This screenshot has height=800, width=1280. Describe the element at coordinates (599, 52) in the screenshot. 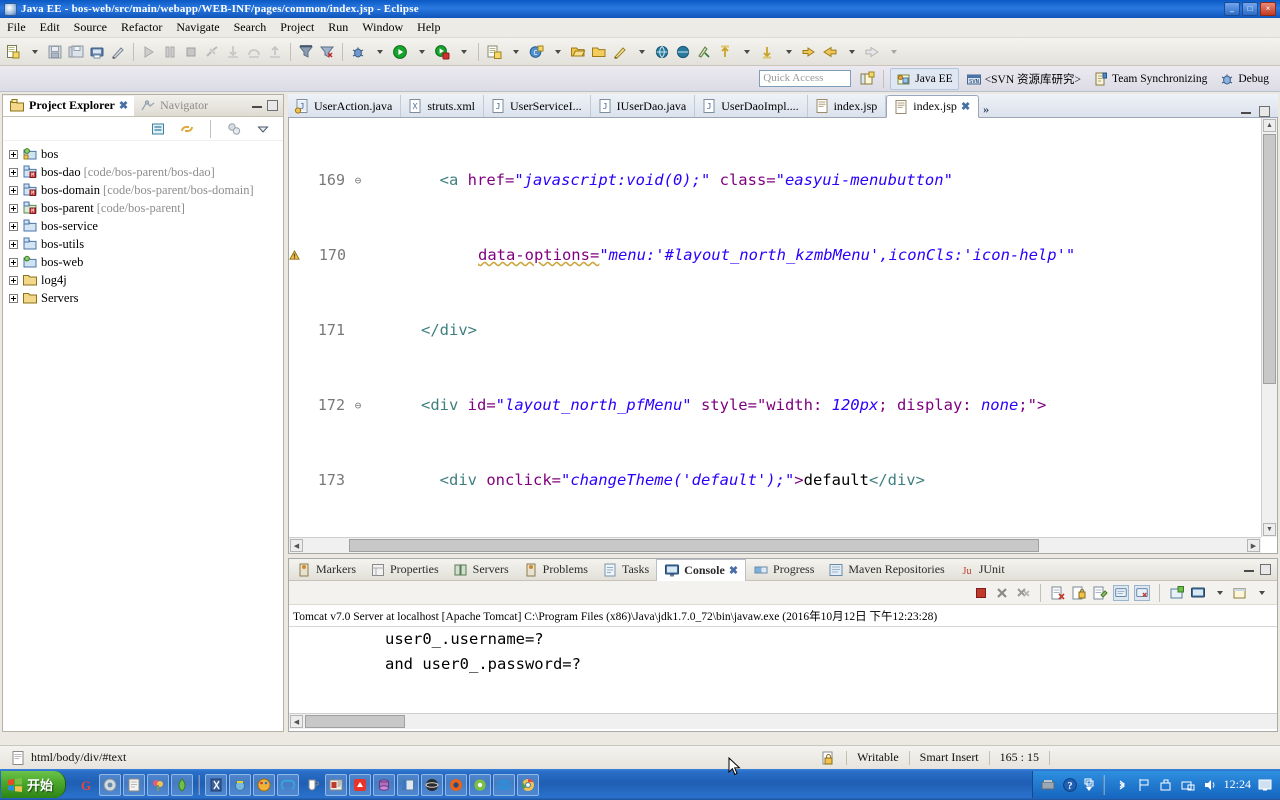

I see `open-resource-icon` at that location.